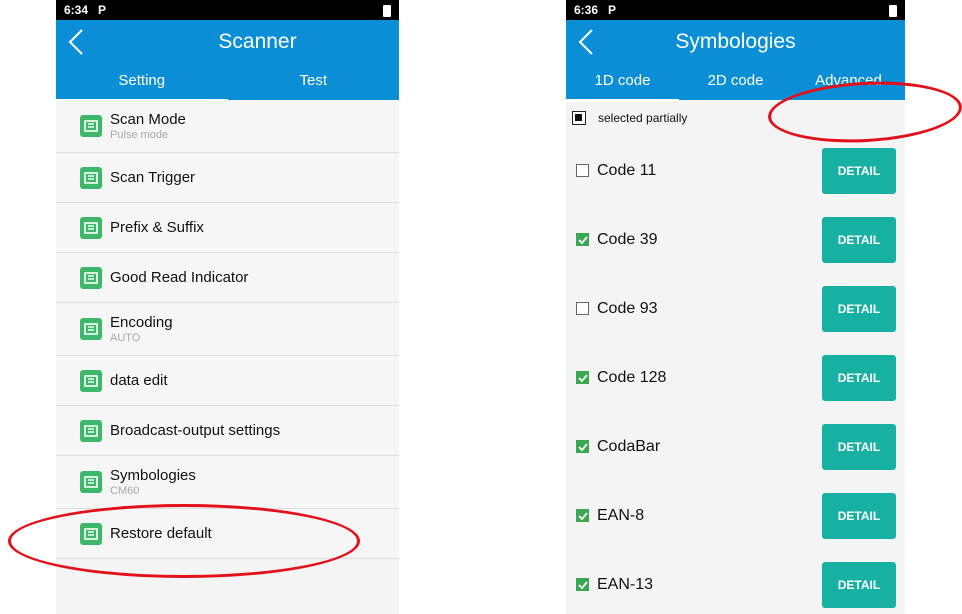  I want to click on partial-select-checkbox, so click(579, 118).